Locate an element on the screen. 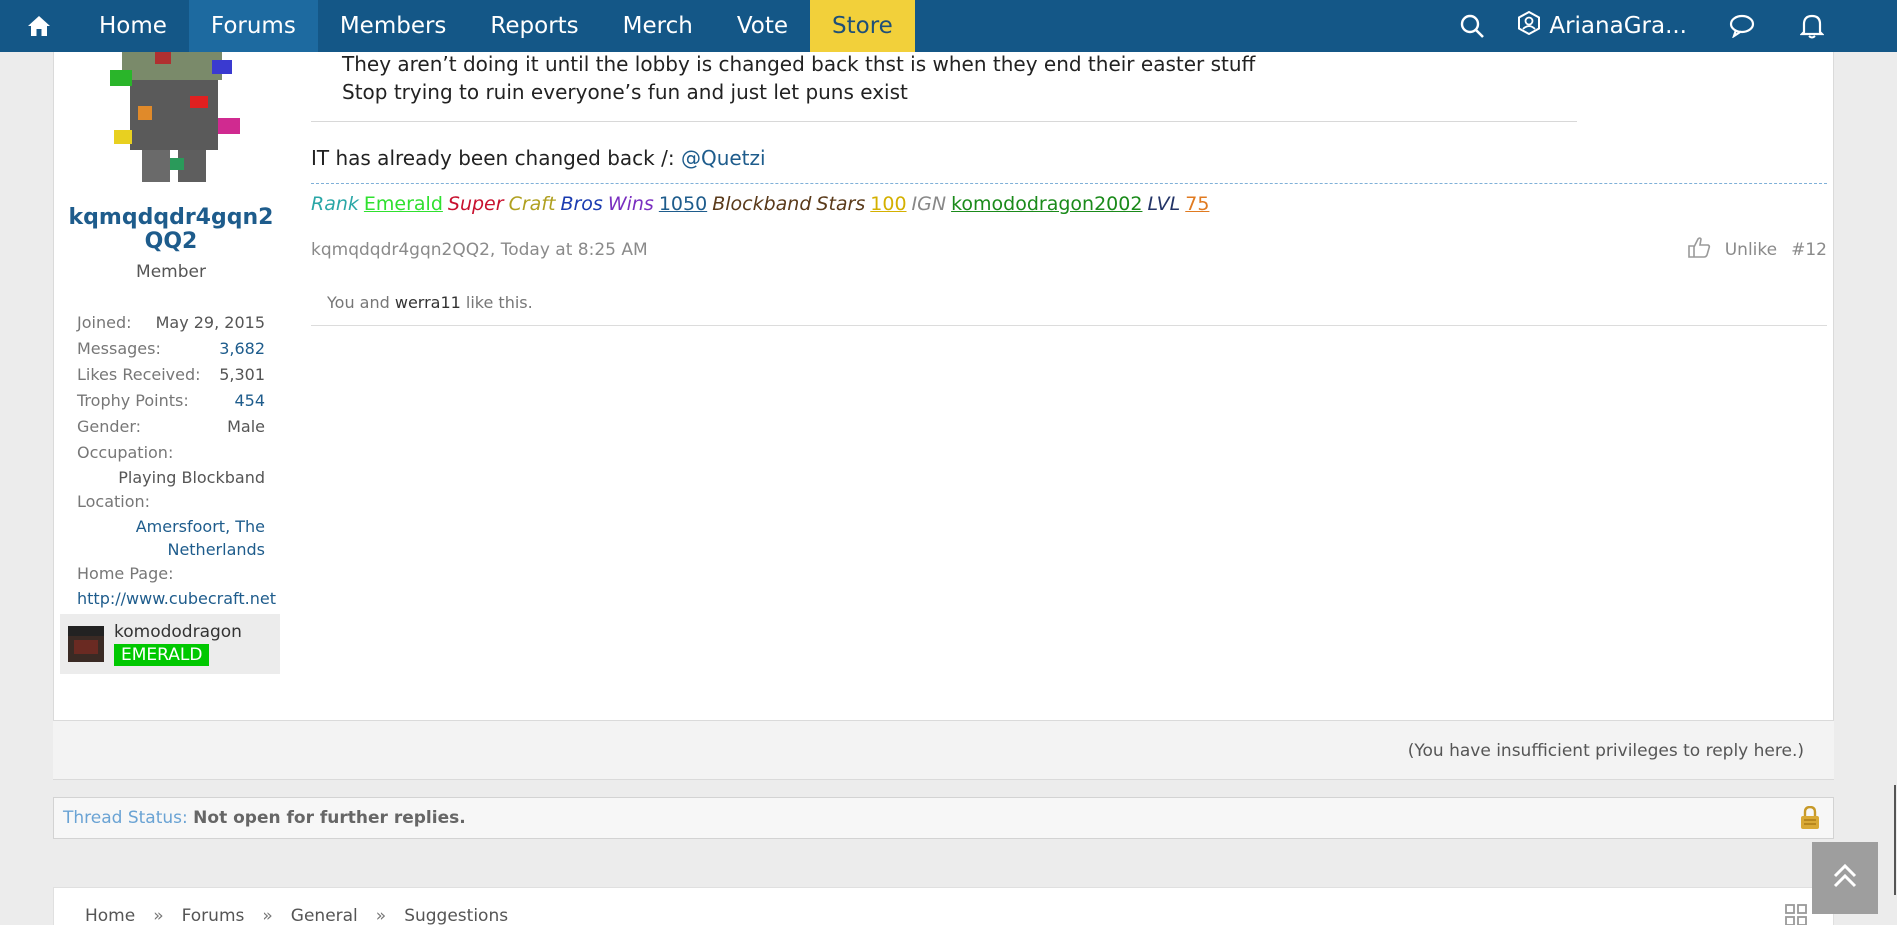  unlike-button: Unlike is located at coordinates (1751, 250).